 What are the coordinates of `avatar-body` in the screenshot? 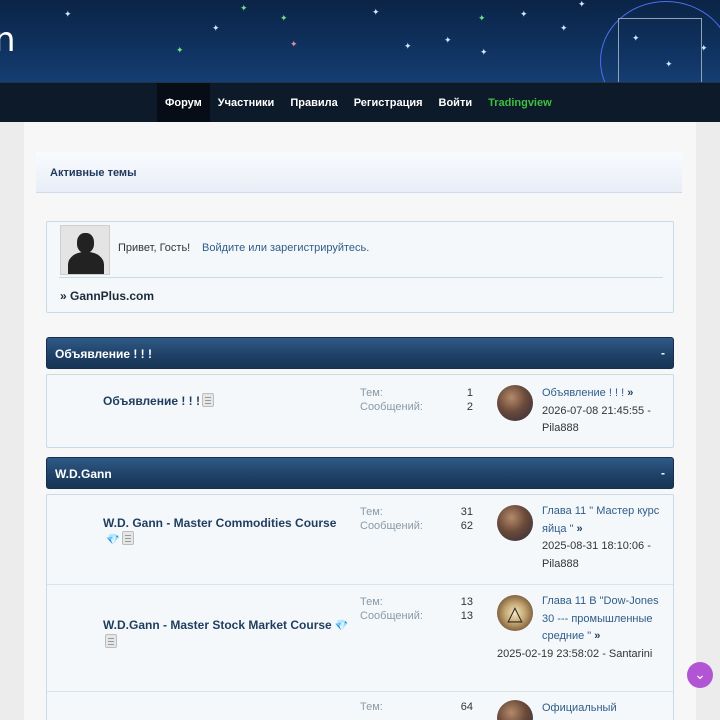 It's located at (86, 263).